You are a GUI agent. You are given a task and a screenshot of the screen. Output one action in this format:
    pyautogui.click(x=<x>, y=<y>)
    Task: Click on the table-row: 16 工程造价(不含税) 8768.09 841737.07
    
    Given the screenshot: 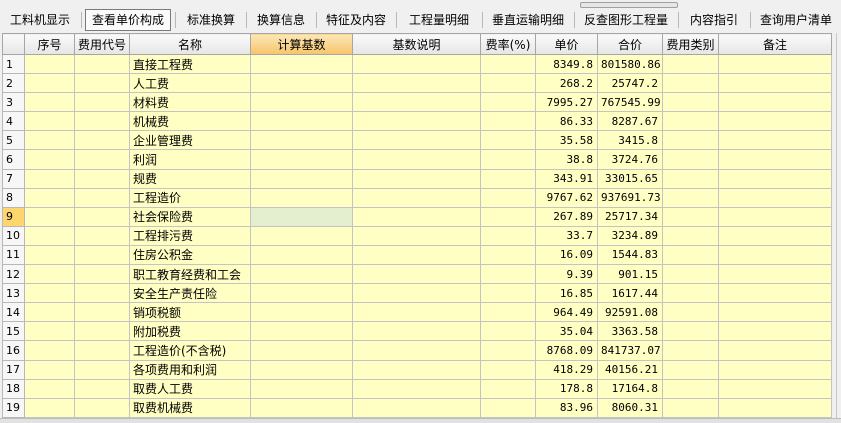 What is the action you would take?
    pyautogui.click(x=417, y=350)
    